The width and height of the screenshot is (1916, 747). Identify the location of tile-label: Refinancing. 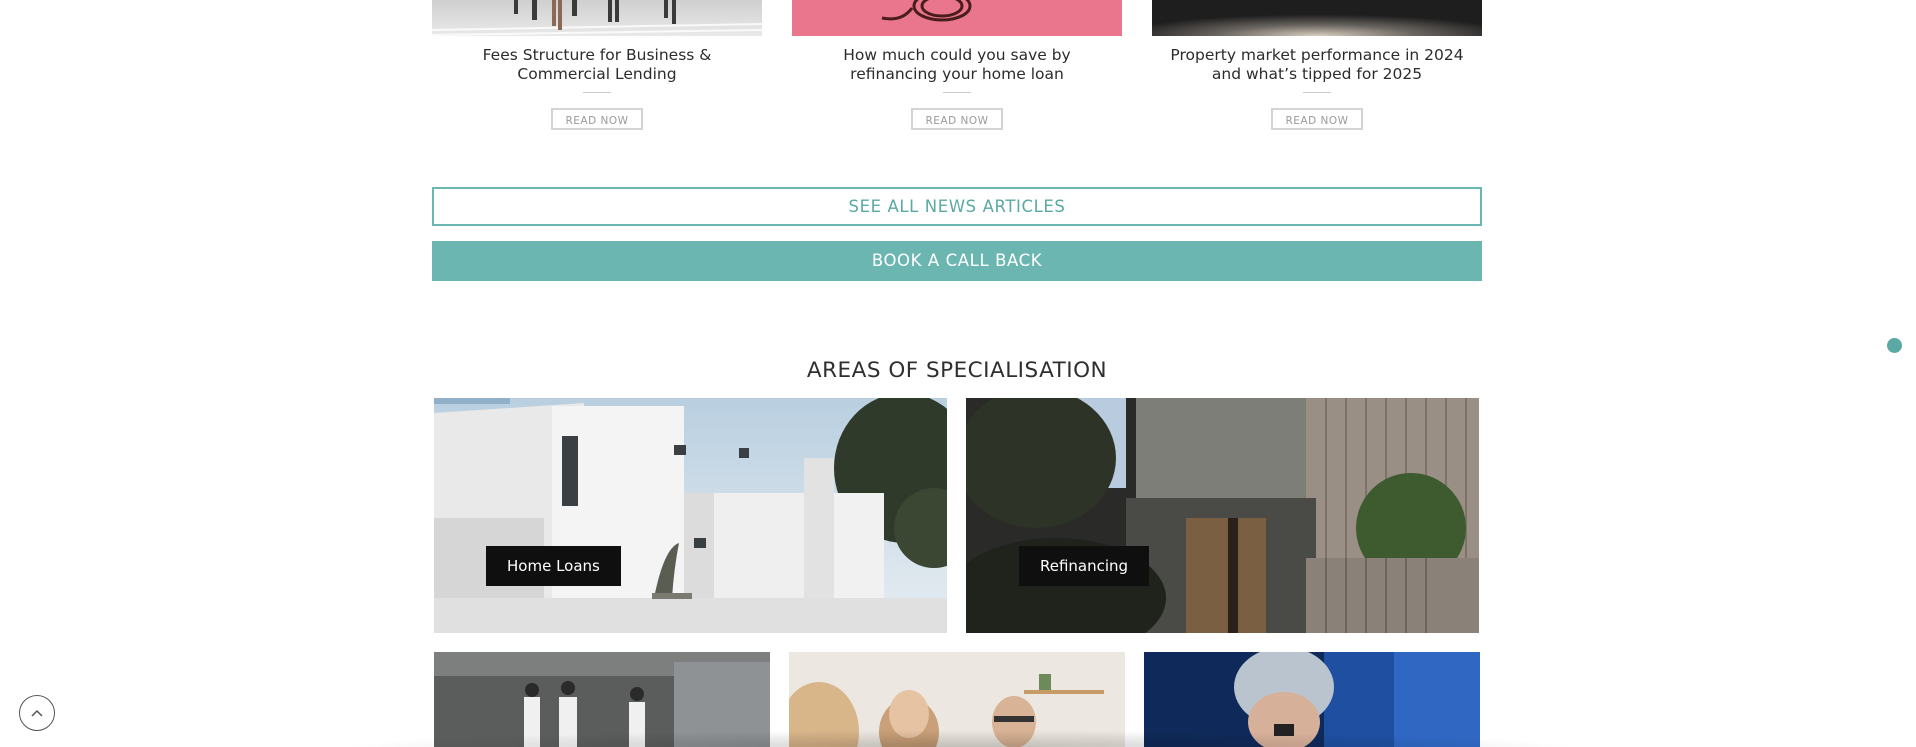
(1084, 566).